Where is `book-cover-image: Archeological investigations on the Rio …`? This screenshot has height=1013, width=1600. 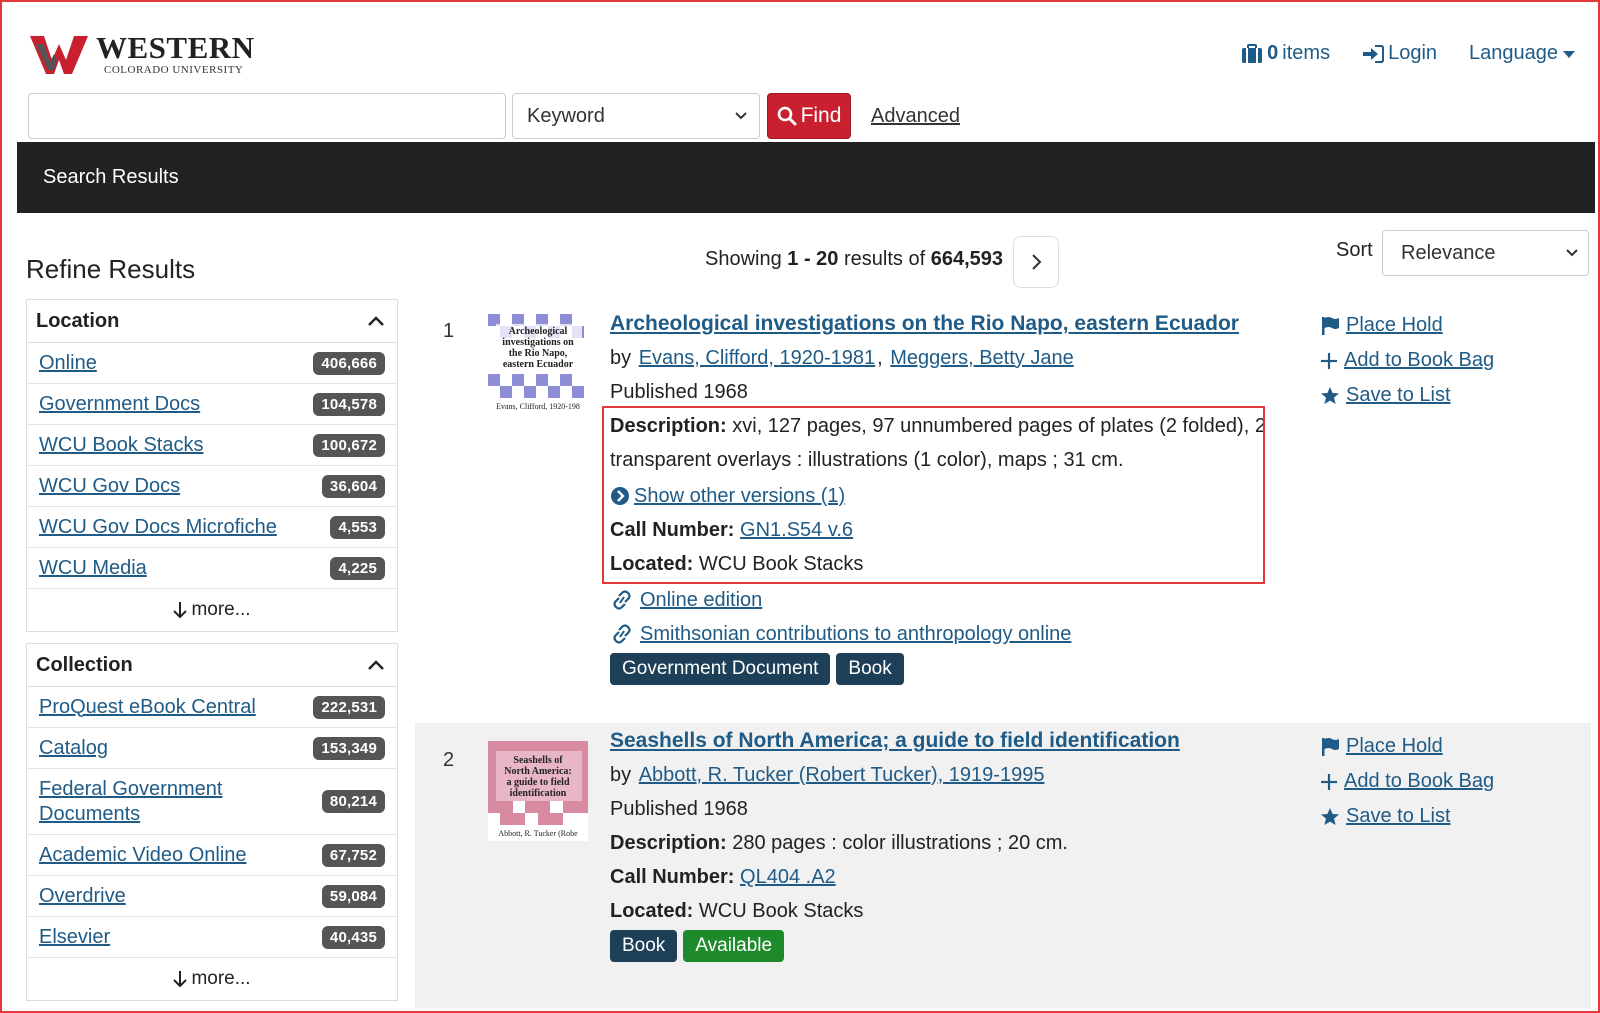 book-cover-image: Archeological investigations on the Rio … is located at coordinates (538, 364).